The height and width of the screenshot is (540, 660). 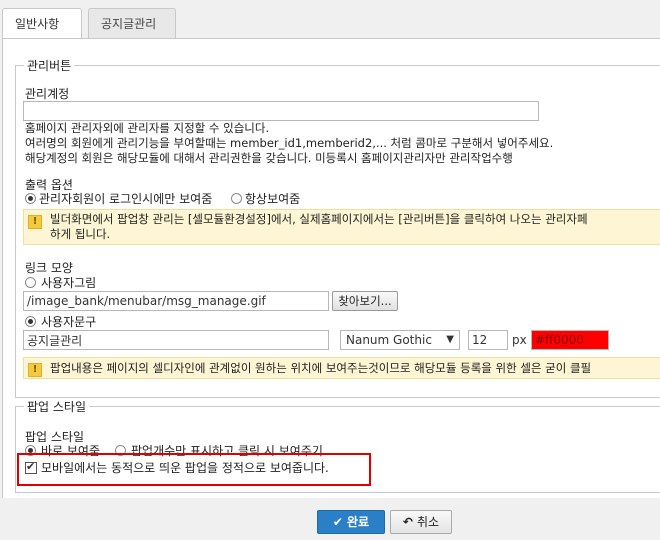 I want to click on user-text-input, so click(x=176, y=340).